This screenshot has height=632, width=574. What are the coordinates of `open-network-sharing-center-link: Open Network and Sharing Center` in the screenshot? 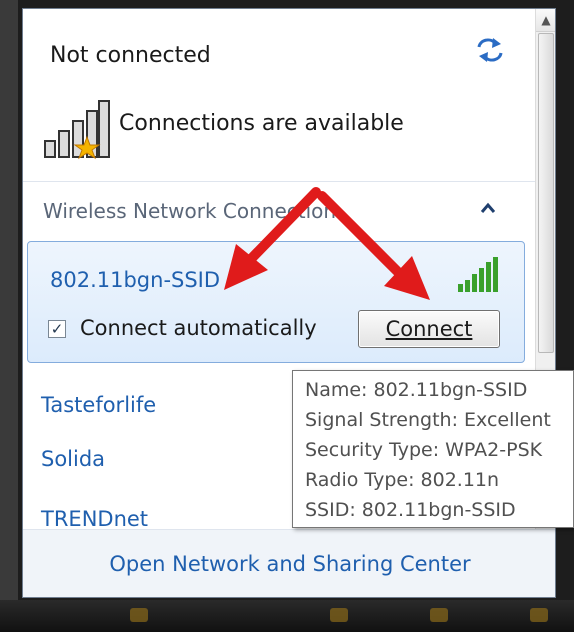 It's located at (289, 564).